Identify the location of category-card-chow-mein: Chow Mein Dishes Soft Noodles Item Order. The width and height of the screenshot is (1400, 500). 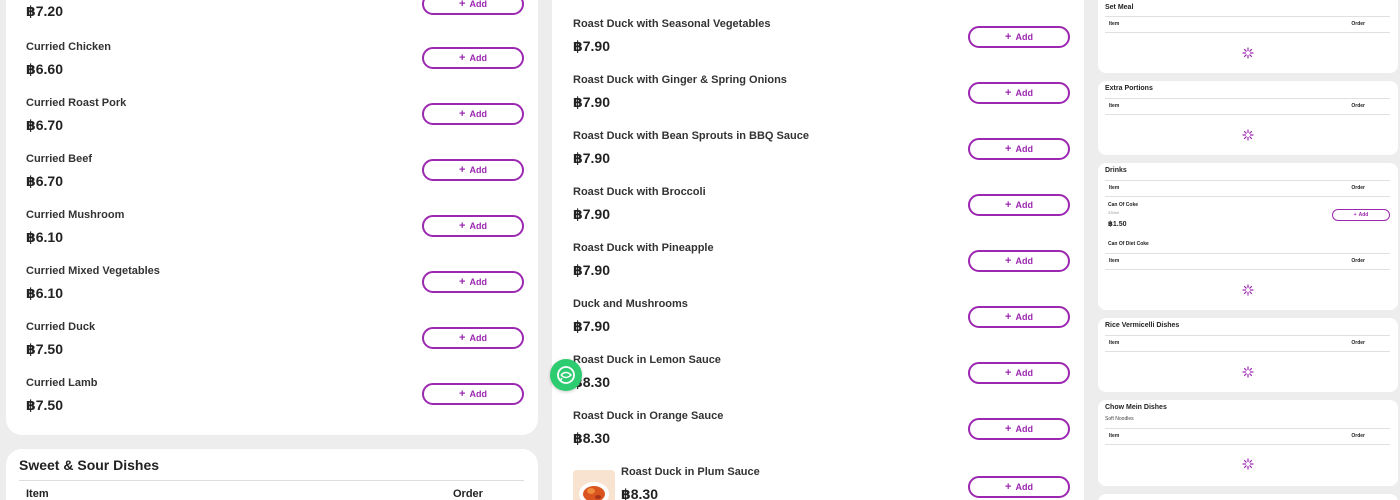
(1248, 443).